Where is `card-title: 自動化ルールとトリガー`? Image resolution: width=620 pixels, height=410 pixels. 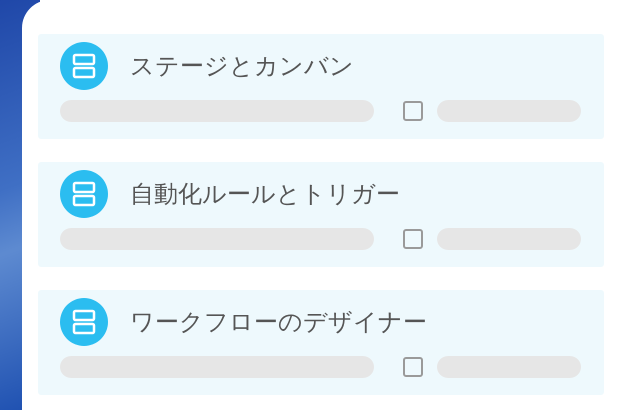 card-title: 自動化ルールとトリガー is located at coordinates (265, 194).